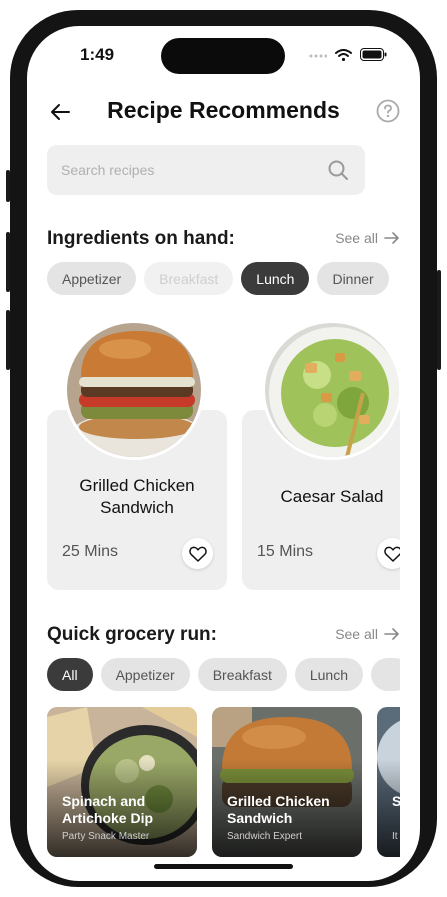  I want to click on volume-up-button, so click(8, 262).